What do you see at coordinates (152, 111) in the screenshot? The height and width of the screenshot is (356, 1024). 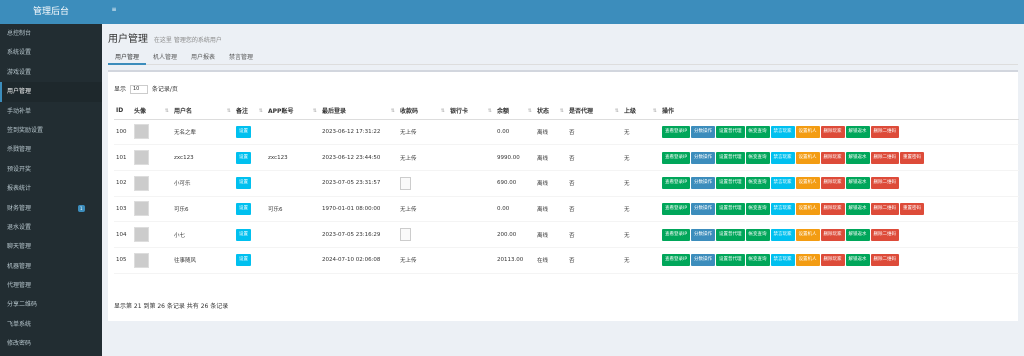 I see `column-header: 头像 ⇅` at bounding box center [152, 111].